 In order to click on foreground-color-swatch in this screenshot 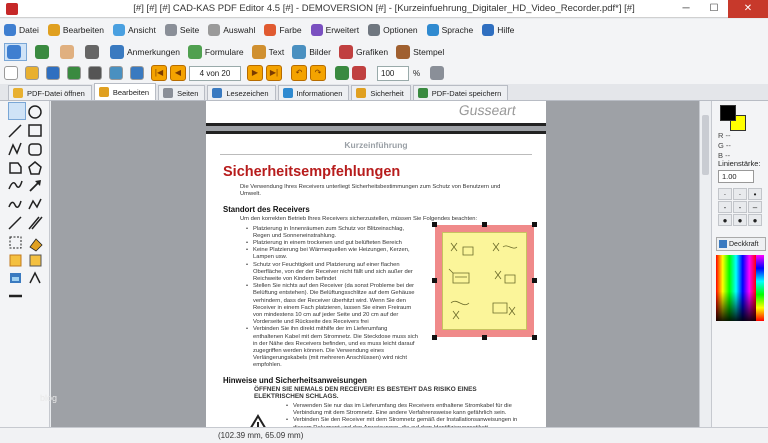, I will do `click(728, 113)`.